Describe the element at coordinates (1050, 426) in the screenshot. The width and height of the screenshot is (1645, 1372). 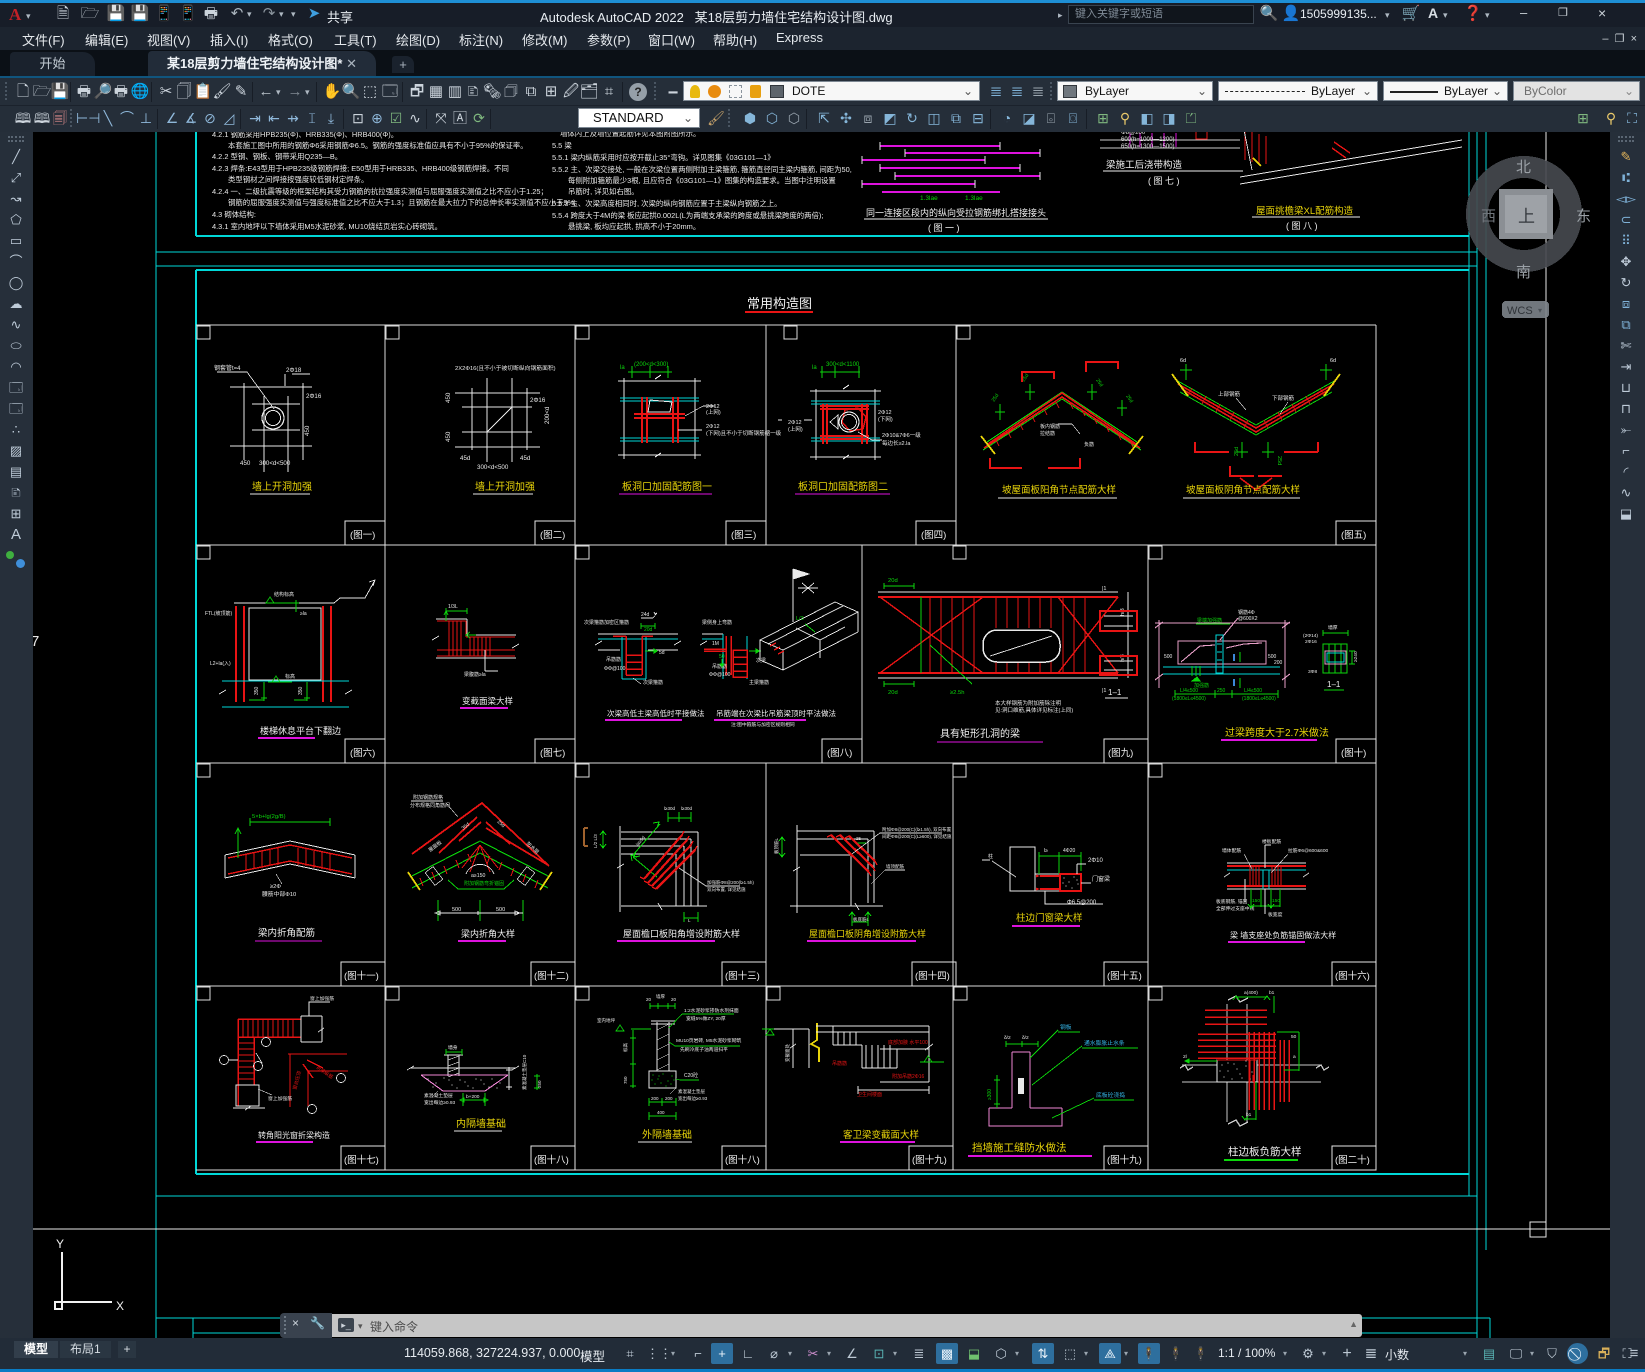
I see `svg-text: 板内钢筋` at that location.